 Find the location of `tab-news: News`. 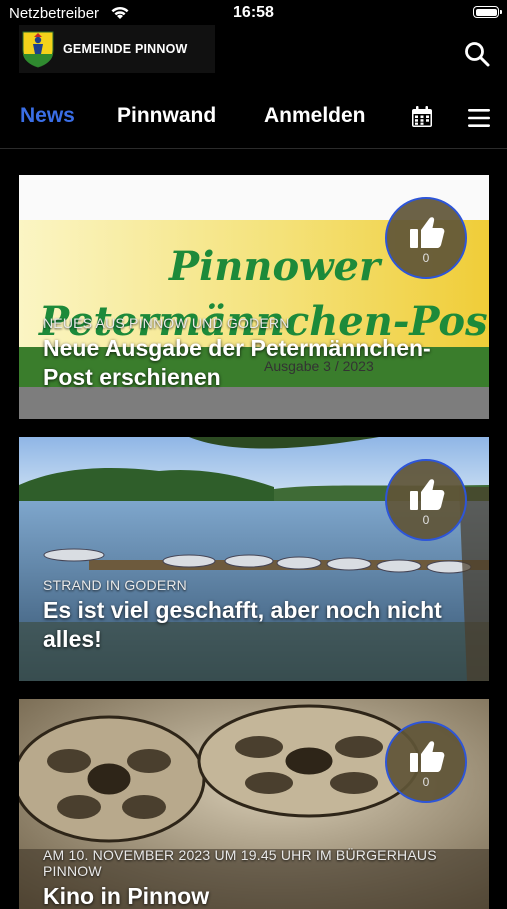

tab-news: News is located at coordinates (47, 116).